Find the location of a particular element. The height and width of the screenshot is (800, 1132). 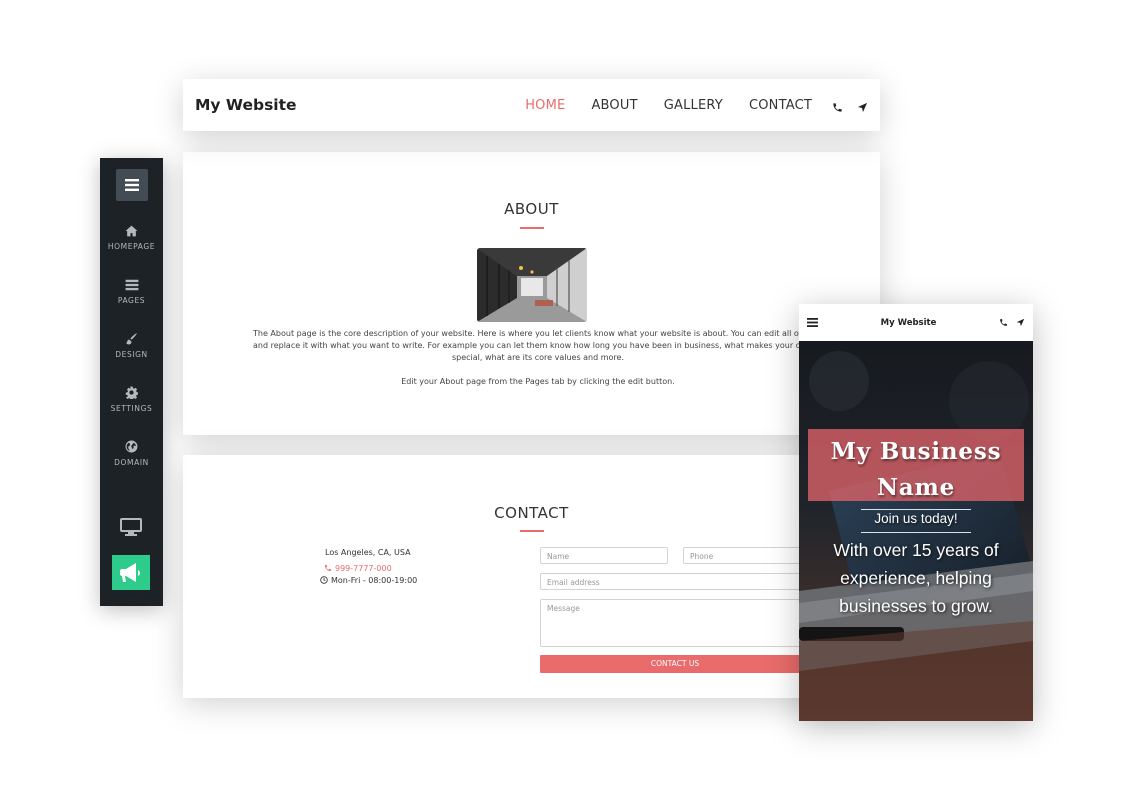

editor-sidebar: HOMEPAGE PAGES DESIGN SETTINGS DOMAIN is located at coordinates (131, 382).